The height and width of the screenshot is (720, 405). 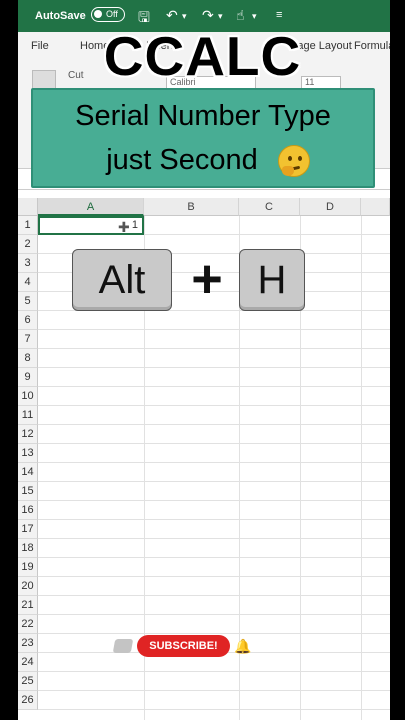 I want to click on row-header: 5, so click(x=28, y=301).